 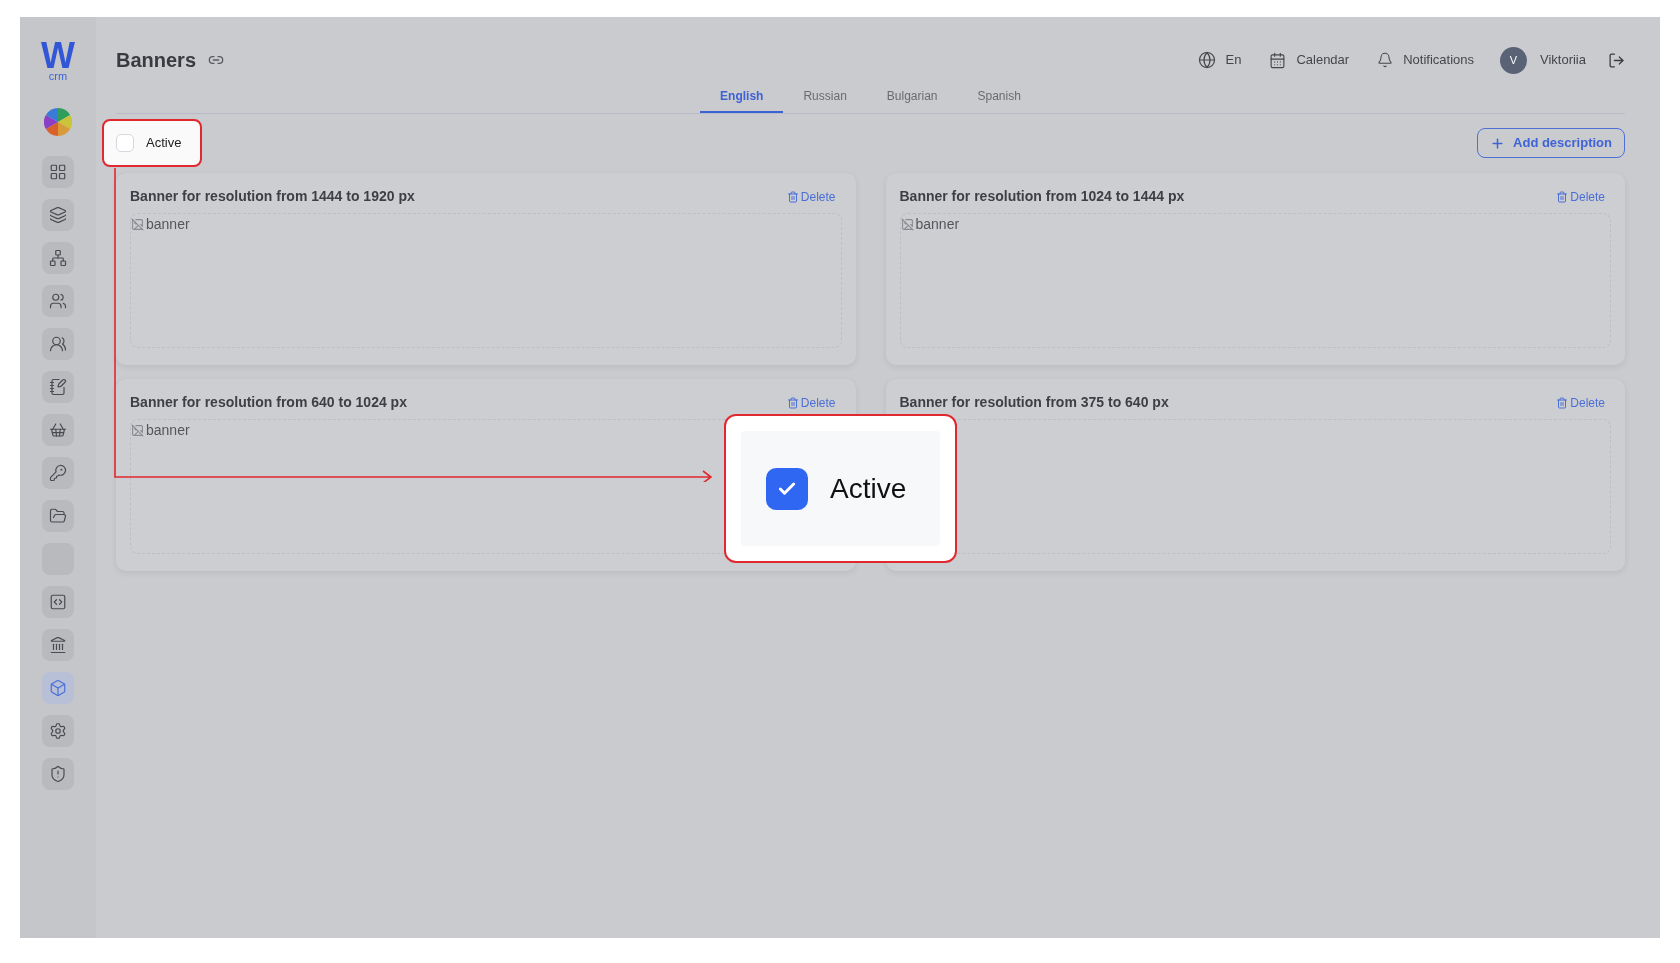 I want to click on user-name: Viktoriia, so click(x=1563, y=60).